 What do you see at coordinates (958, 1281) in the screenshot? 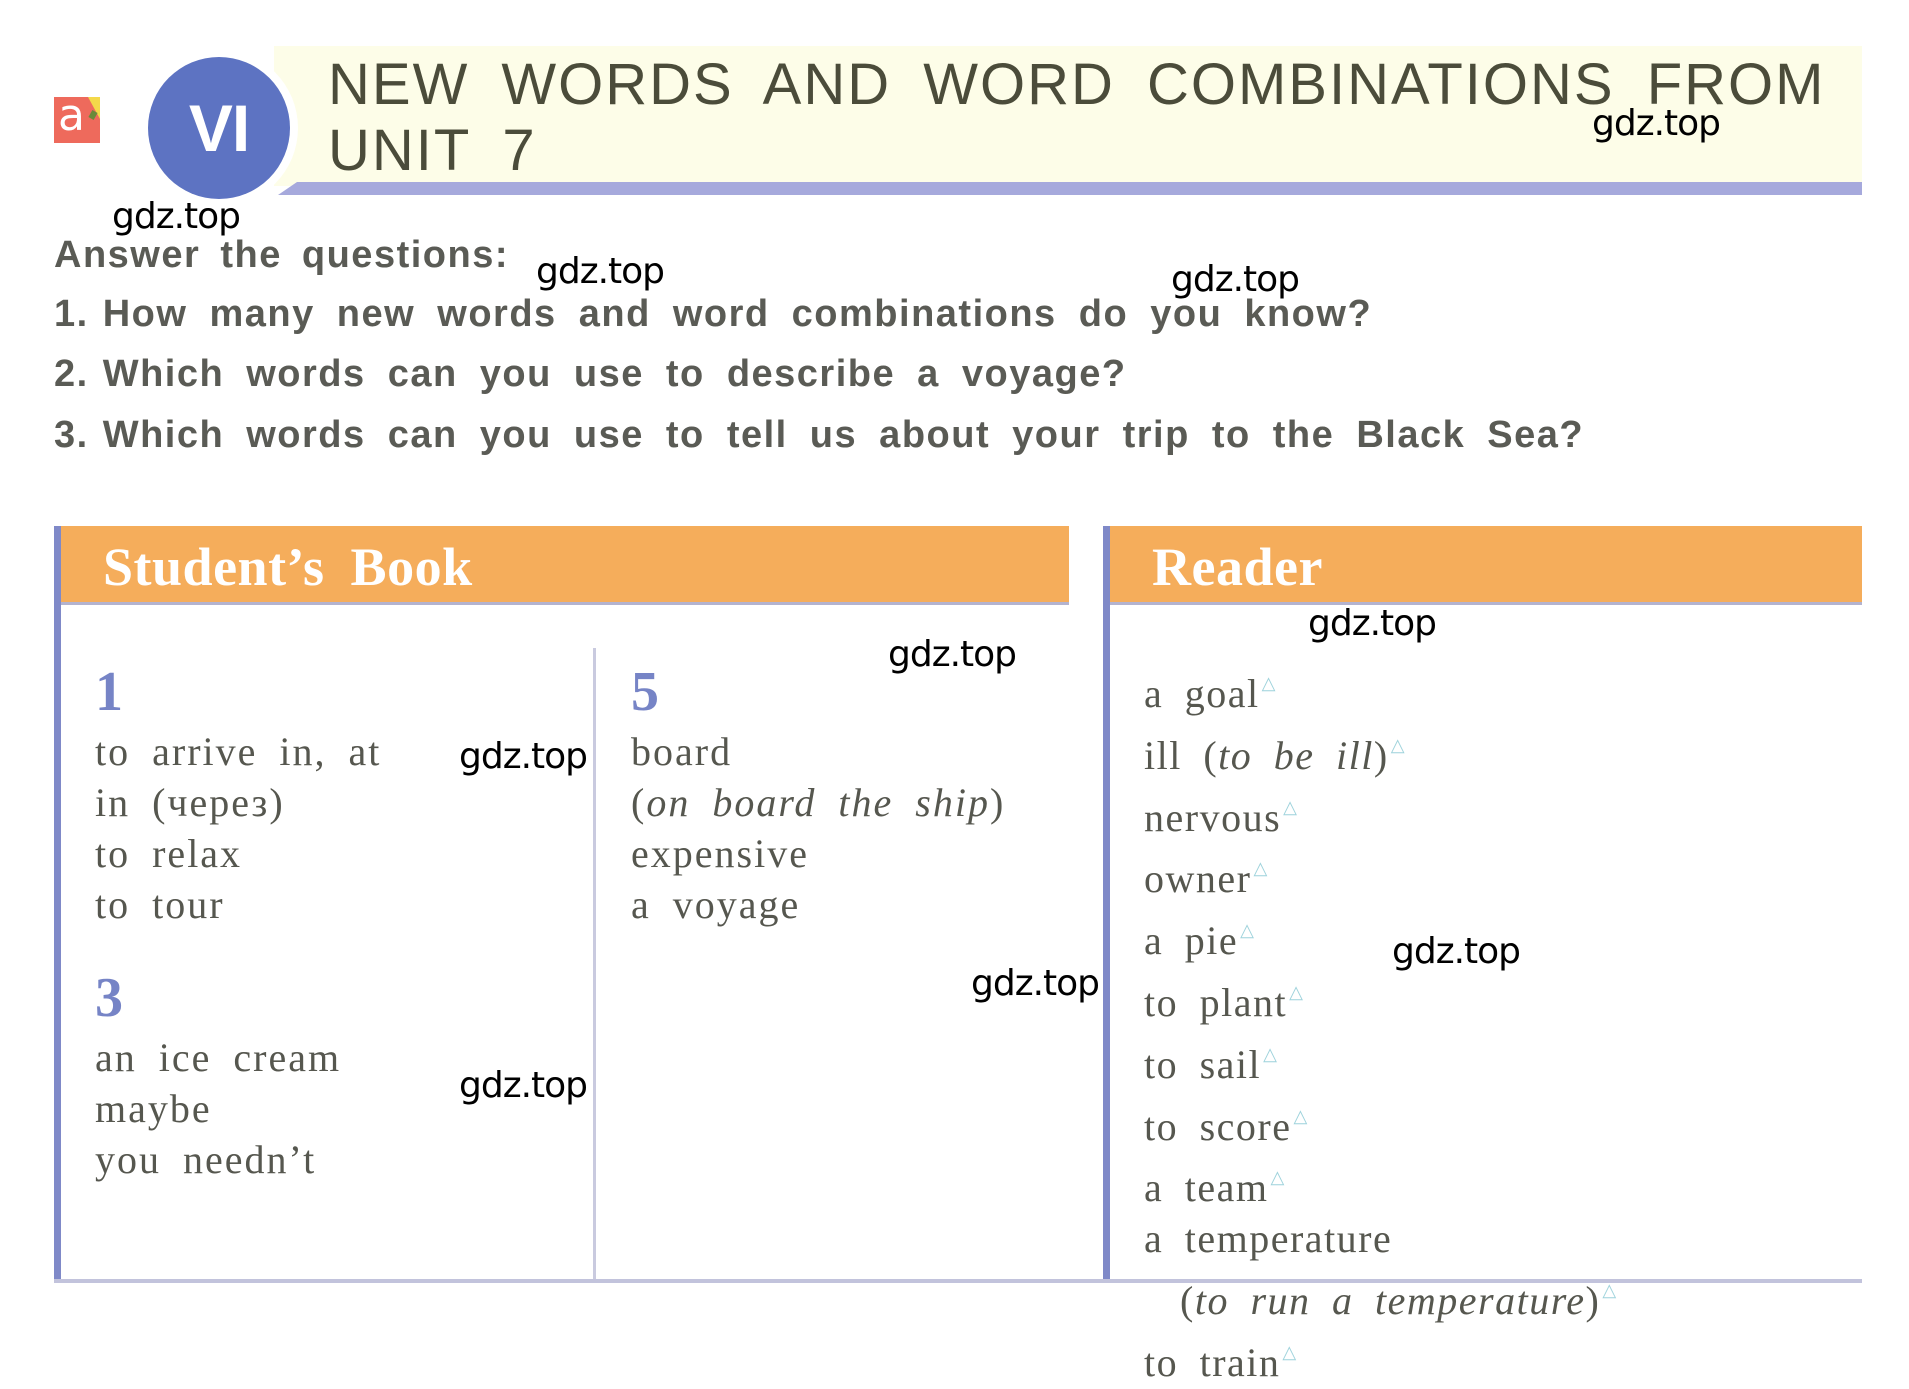
I see `bottom-rule` at bounding box center [958, 1281].